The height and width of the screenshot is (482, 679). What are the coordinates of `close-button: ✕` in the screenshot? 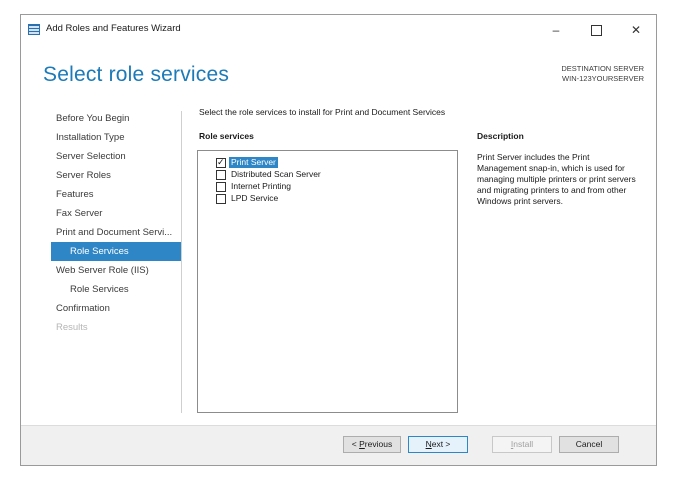 It's located at (636, 30).